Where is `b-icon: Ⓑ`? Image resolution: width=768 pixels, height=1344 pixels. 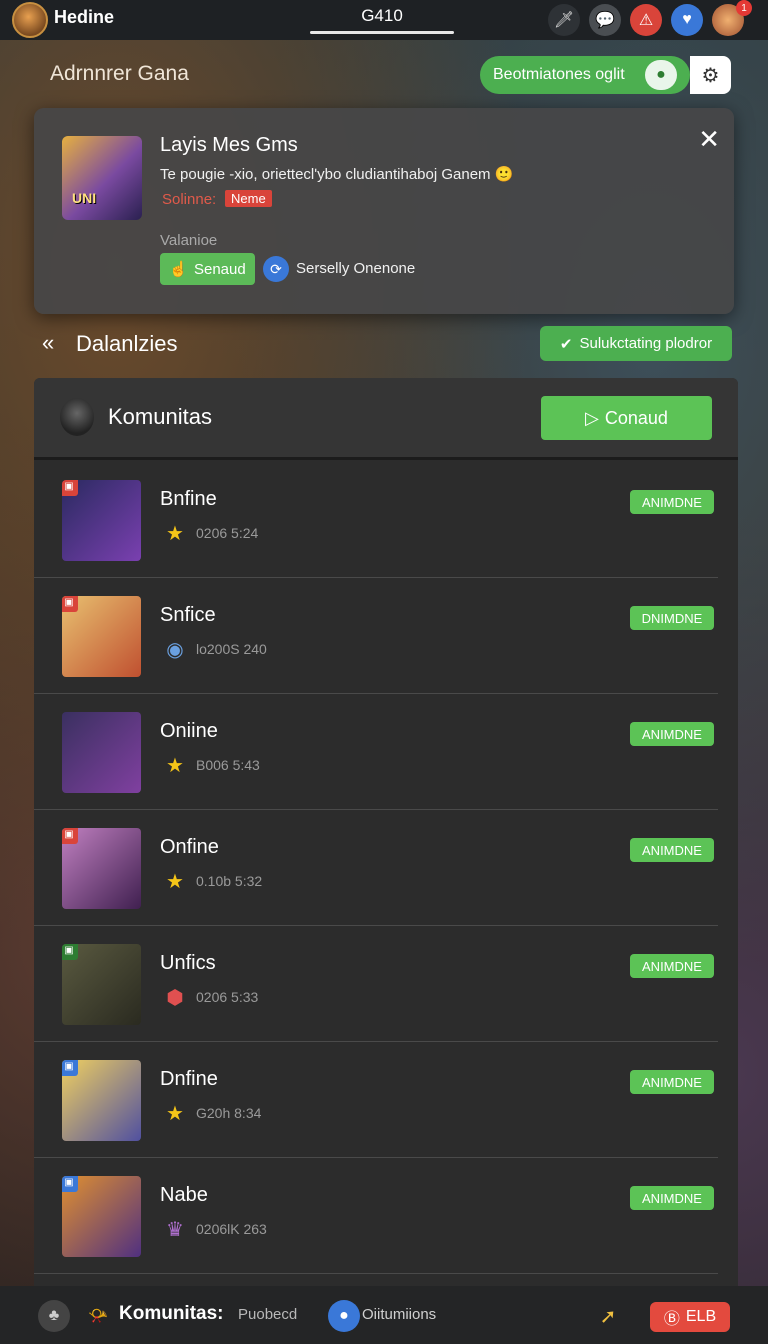
b-icon: Ⓑ is located at coordinates (671, 1319).